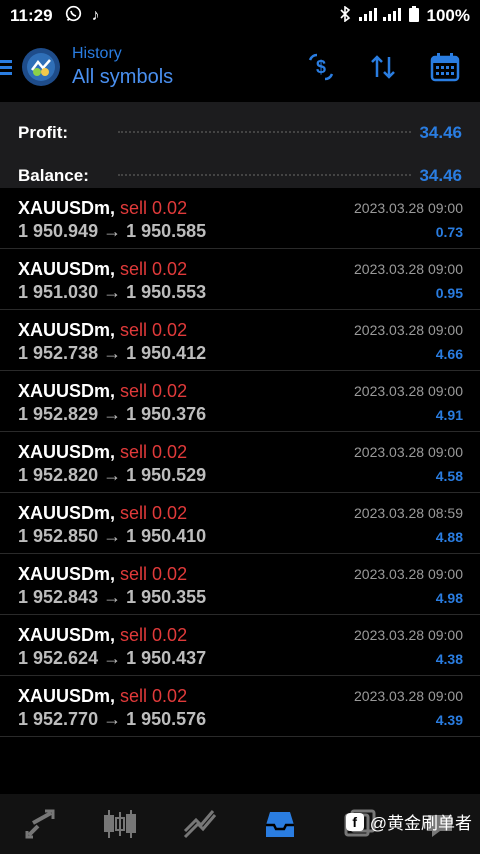 The width and height of the screenshot is (480, 854). I want to click on exchange-dollar-icon: $, so click(321, 67).